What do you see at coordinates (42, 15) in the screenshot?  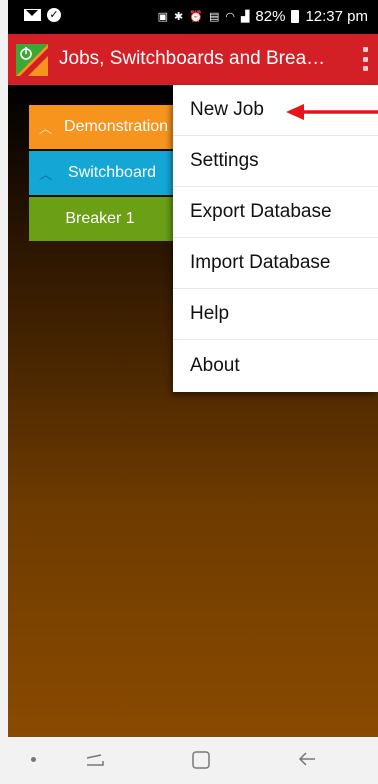 I see `status-left-icons: ✓` at bounding box center [42, 15].